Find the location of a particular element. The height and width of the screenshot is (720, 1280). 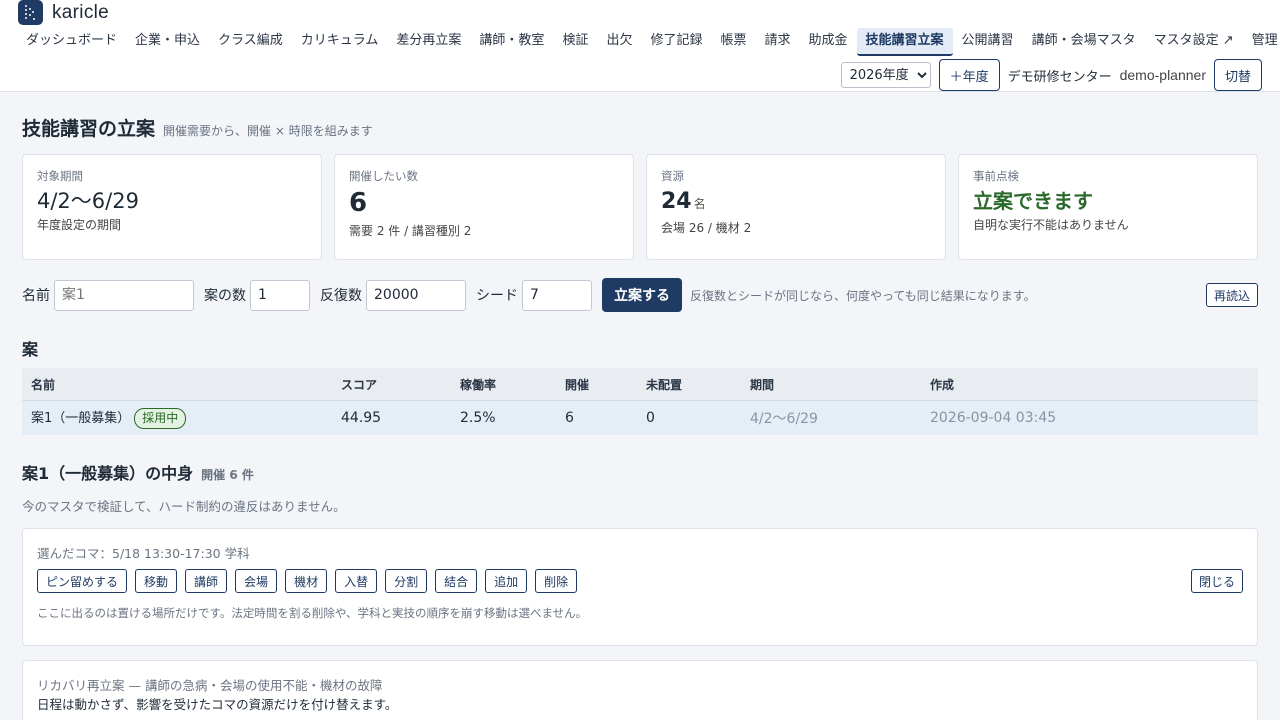

pin-button: ピン留めする is located at coordinates (82, 581).